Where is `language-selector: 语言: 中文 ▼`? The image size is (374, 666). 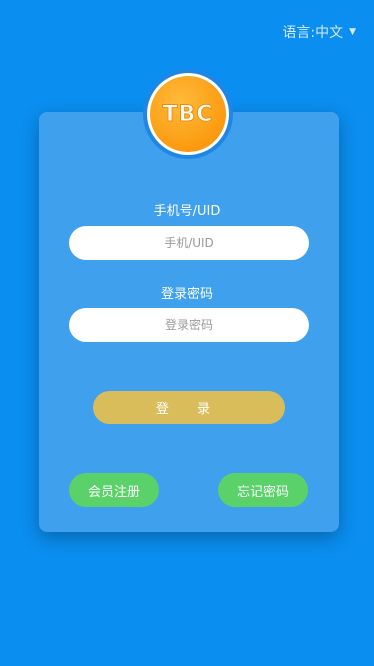
language-selector: 语言: 中文 ▼ is located at coordinates (319, 32).